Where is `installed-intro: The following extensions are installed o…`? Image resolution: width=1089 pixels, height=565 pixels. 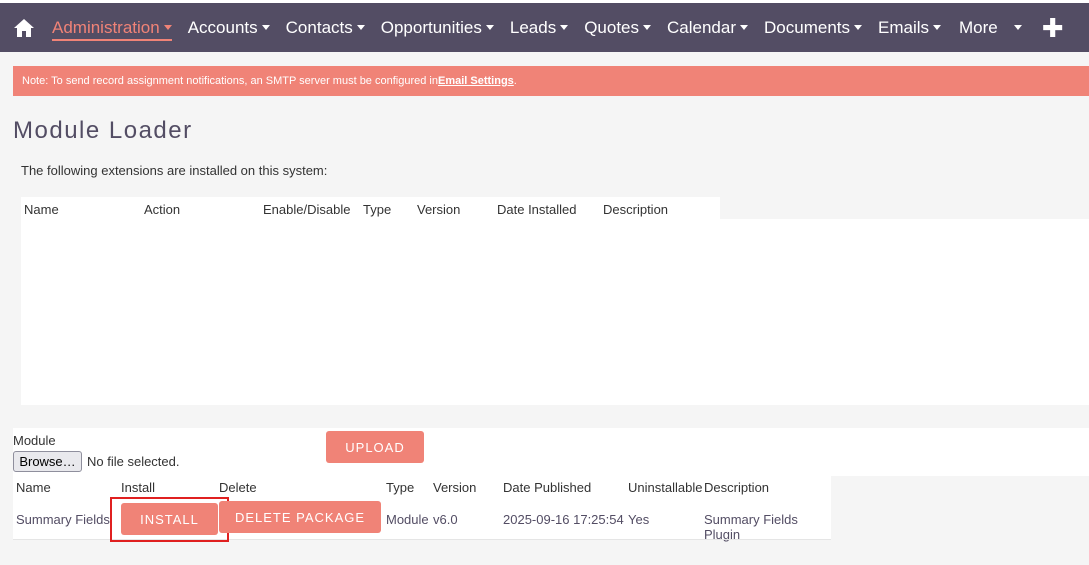
installed-intro: The following extensions are installed o… is located at coordinates (174, 170).